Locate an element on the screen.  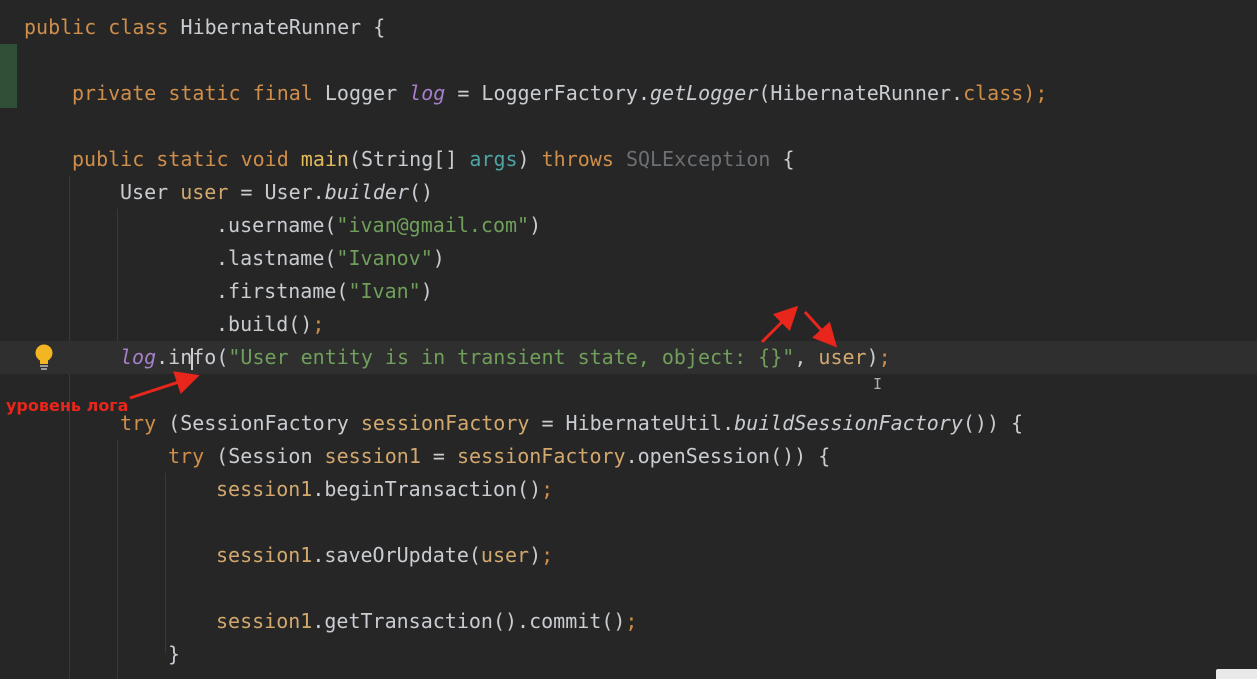
code-token: throws is located at coordinates (583, 159).